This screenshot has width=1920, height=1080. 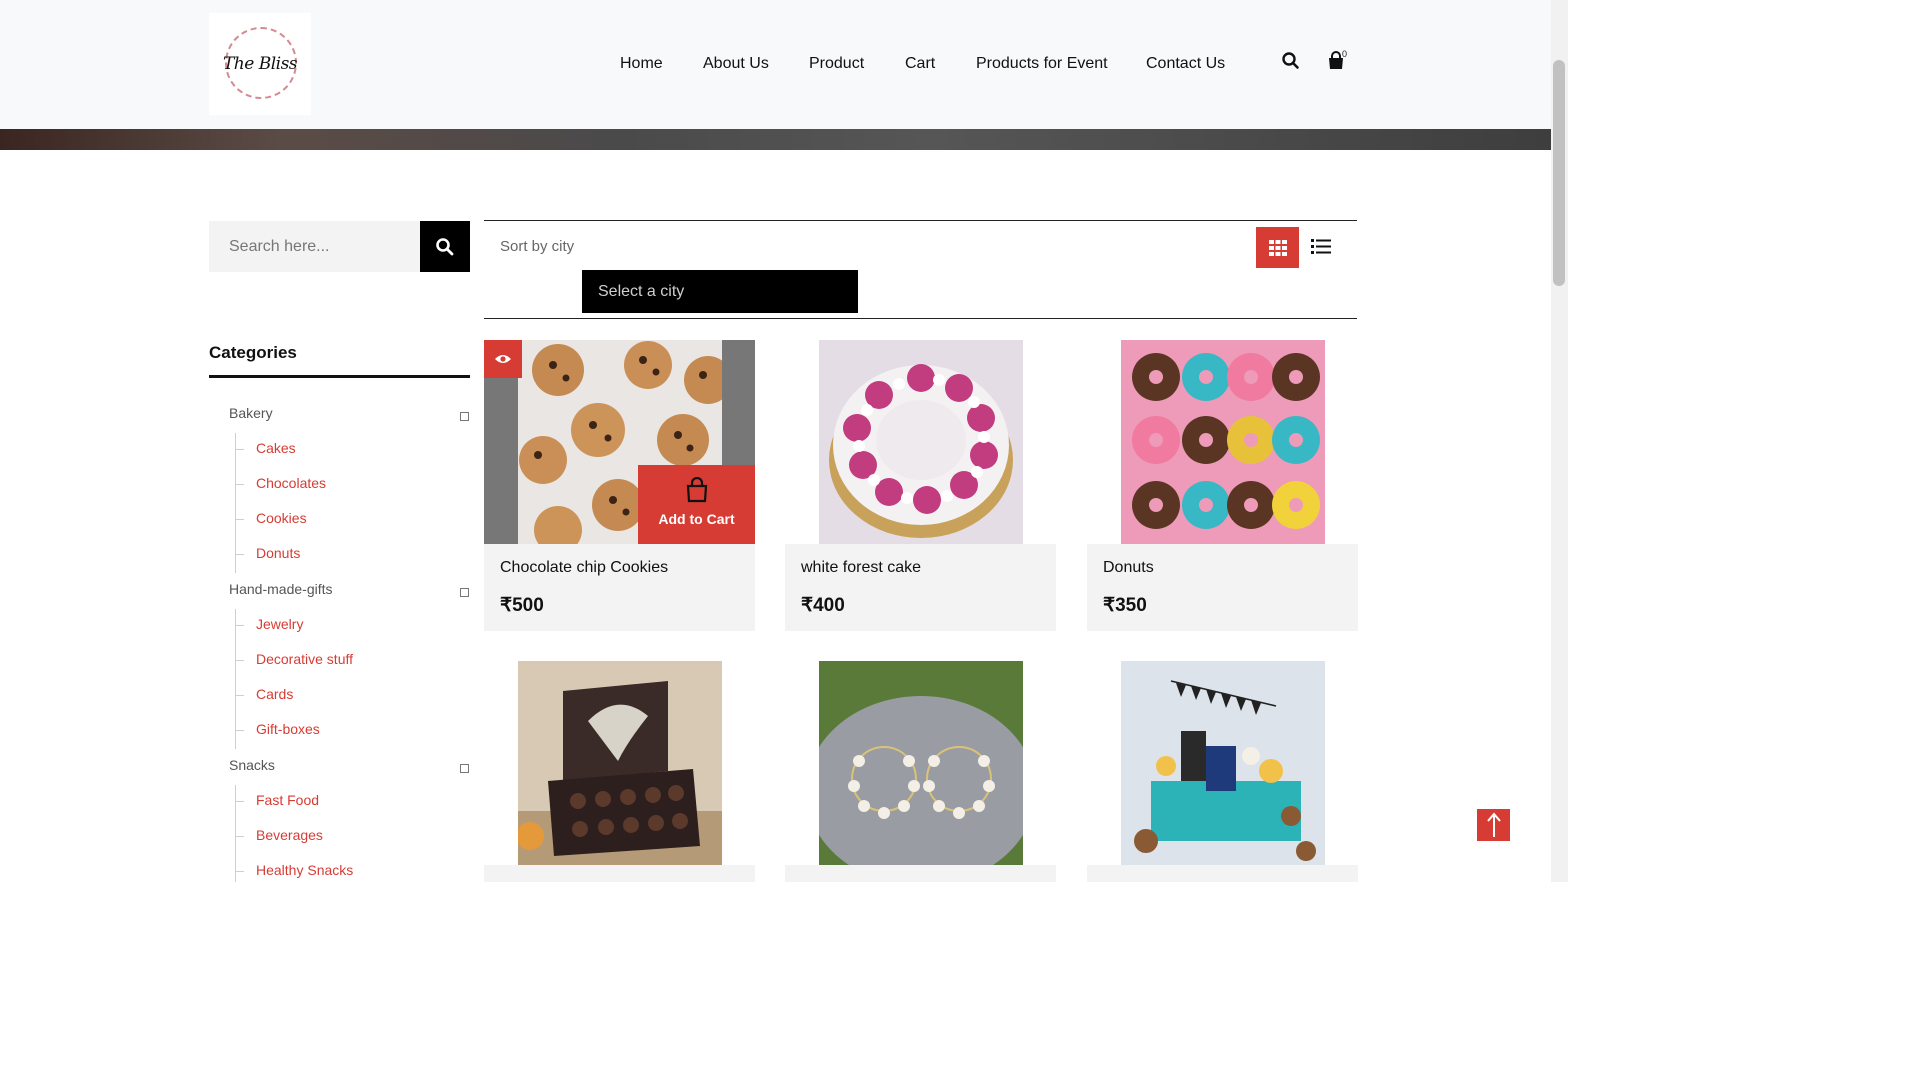 I want to click on product-card: white forest cake ₹400, so click(x=920, y=485).